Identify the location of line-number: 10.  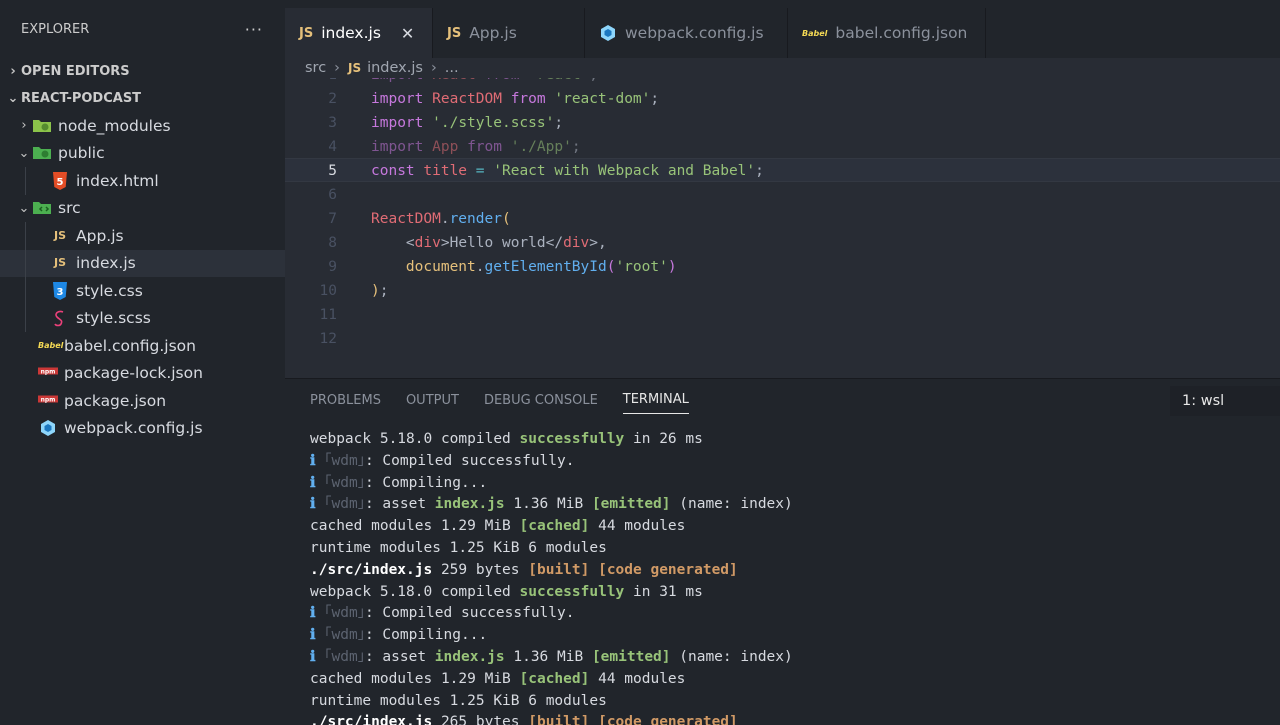
(328, 291).